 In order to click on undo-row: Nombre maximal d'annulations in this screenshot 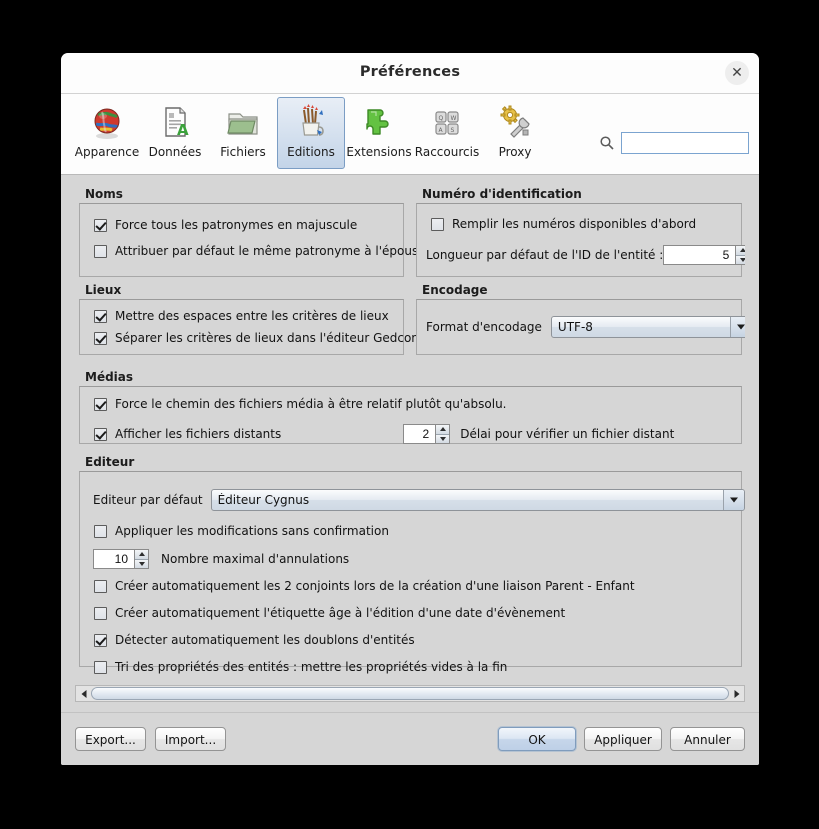, I will do `click(221, 559)`.